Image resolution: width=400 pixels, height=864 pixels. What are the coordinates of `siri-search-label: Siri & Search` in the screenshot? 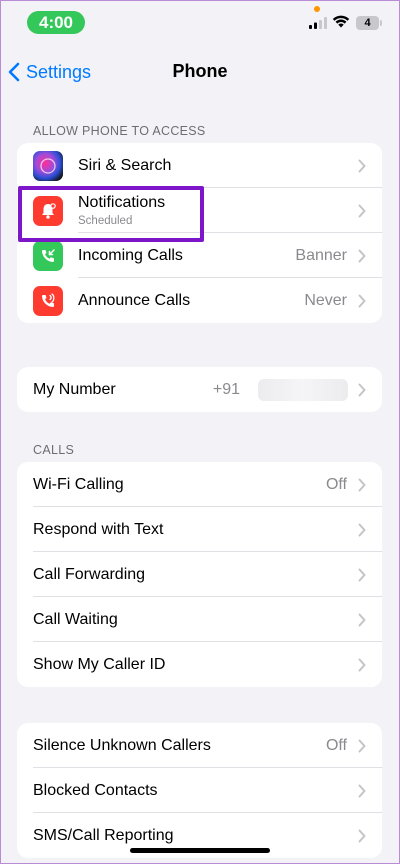 It's located at (125, 165).